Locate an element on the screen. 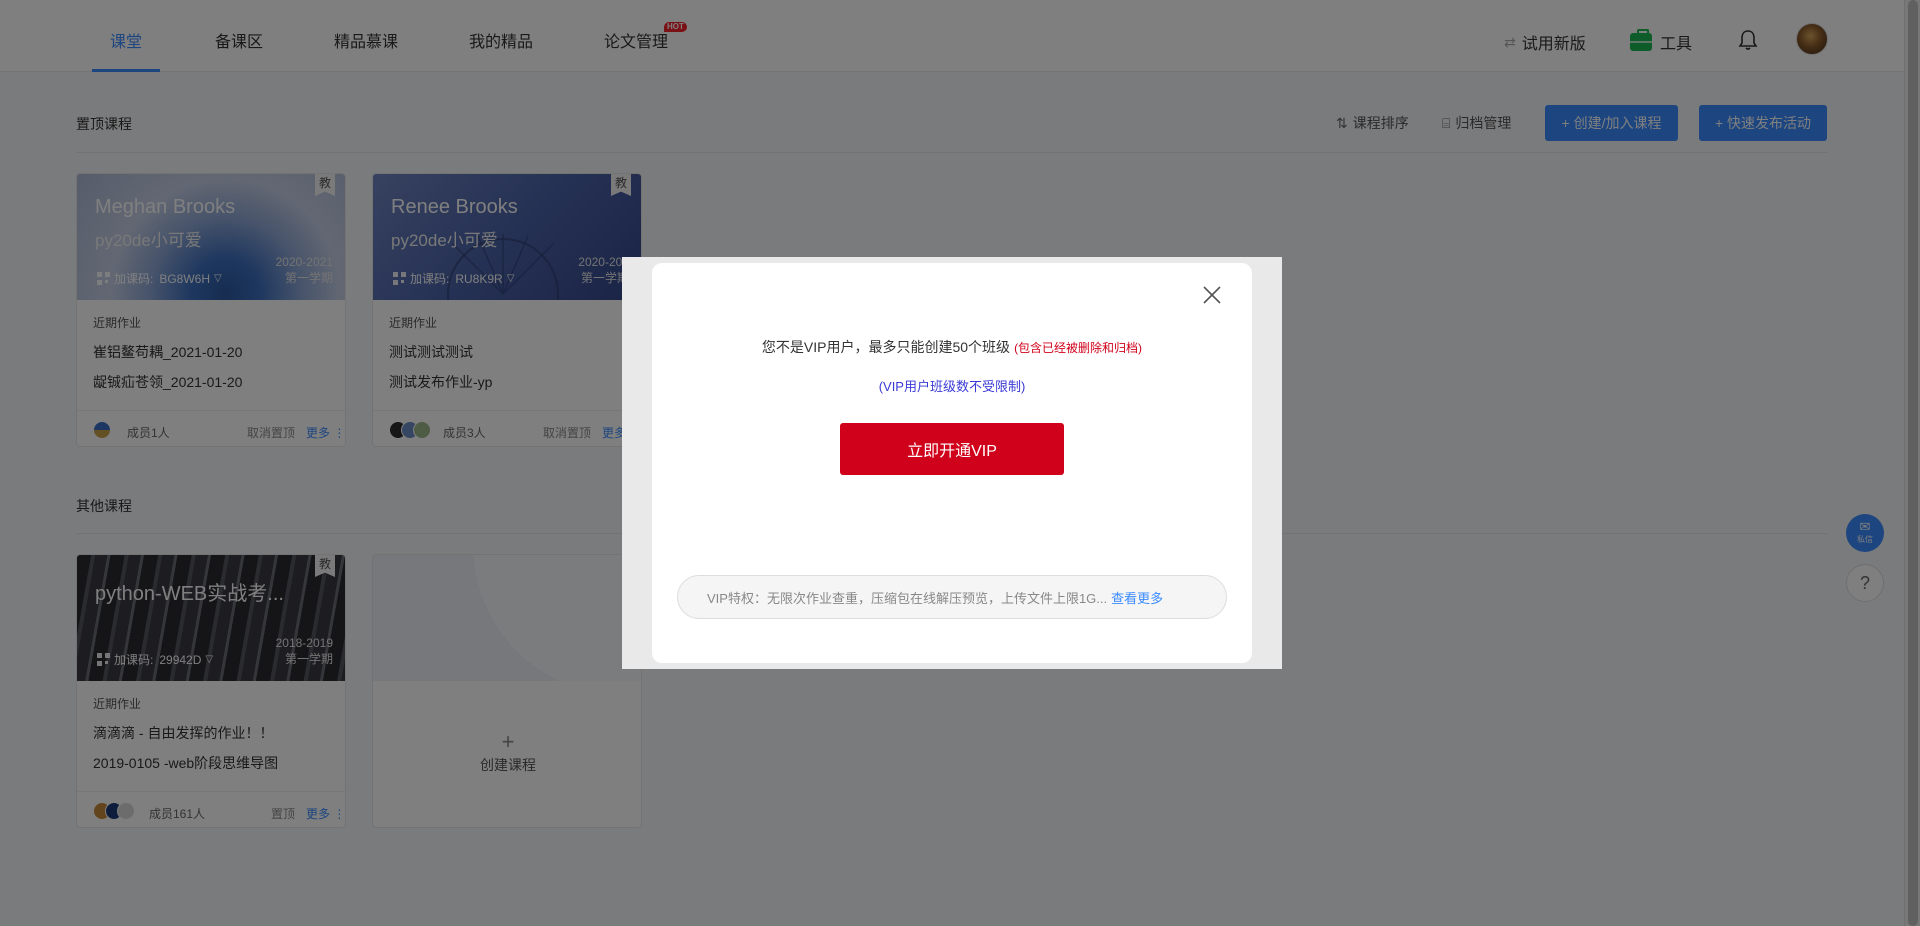 This screenshot has height=926, width=1920. vip-unlimited-note: (VIP用户班级数不受限制) is located at coordinates (952, 386).